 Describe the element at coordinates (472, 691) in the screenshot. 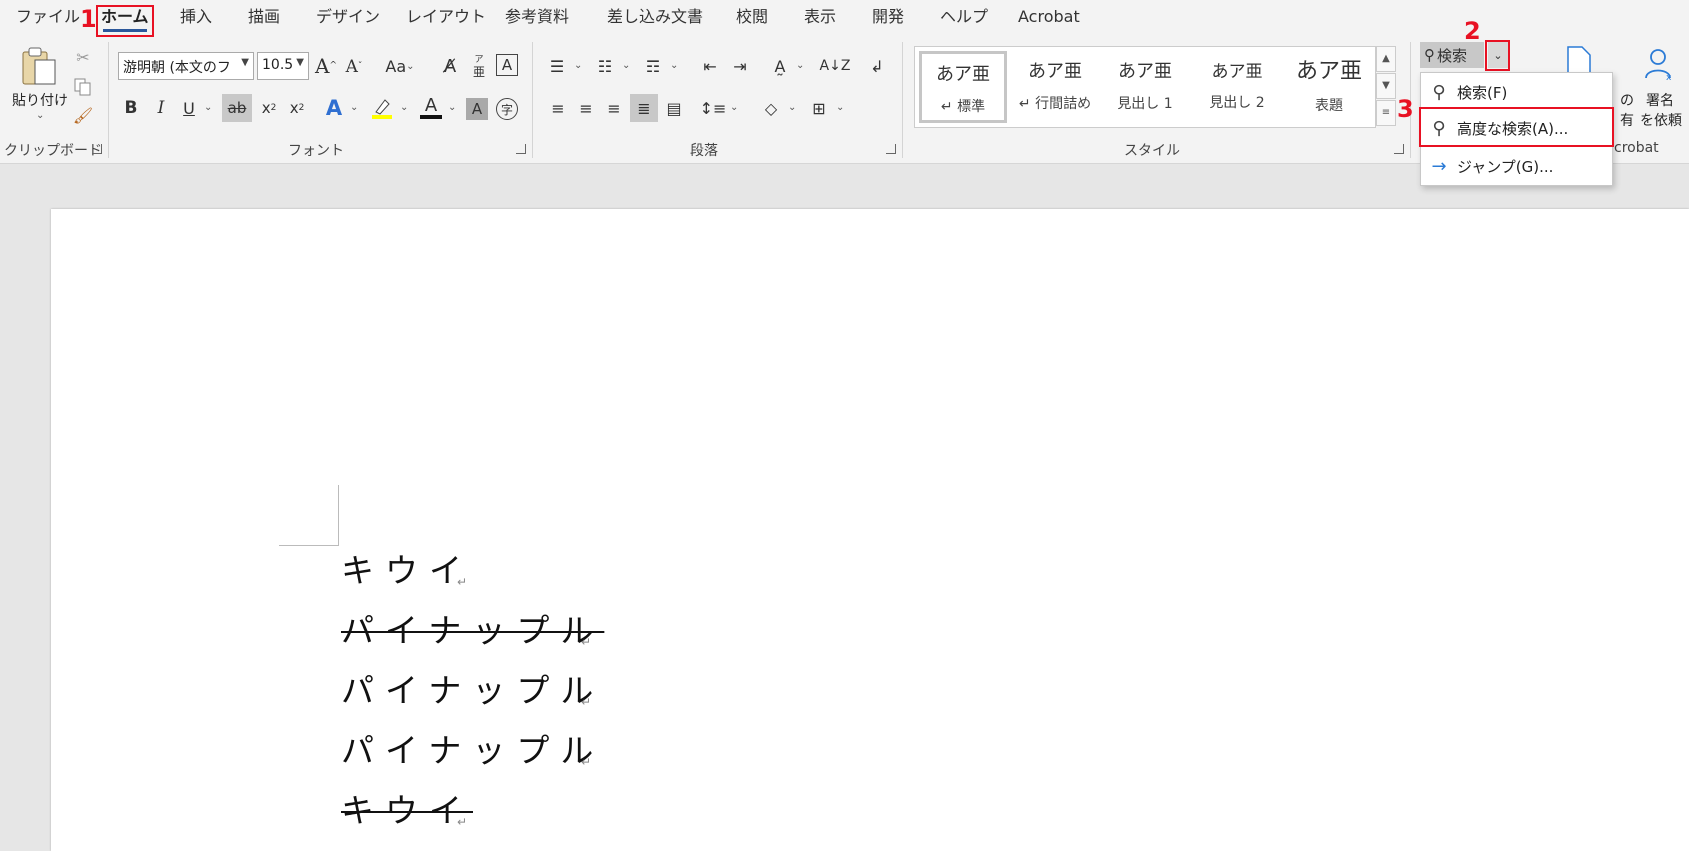

I see `doc-line-3: パイナップル` at that location.